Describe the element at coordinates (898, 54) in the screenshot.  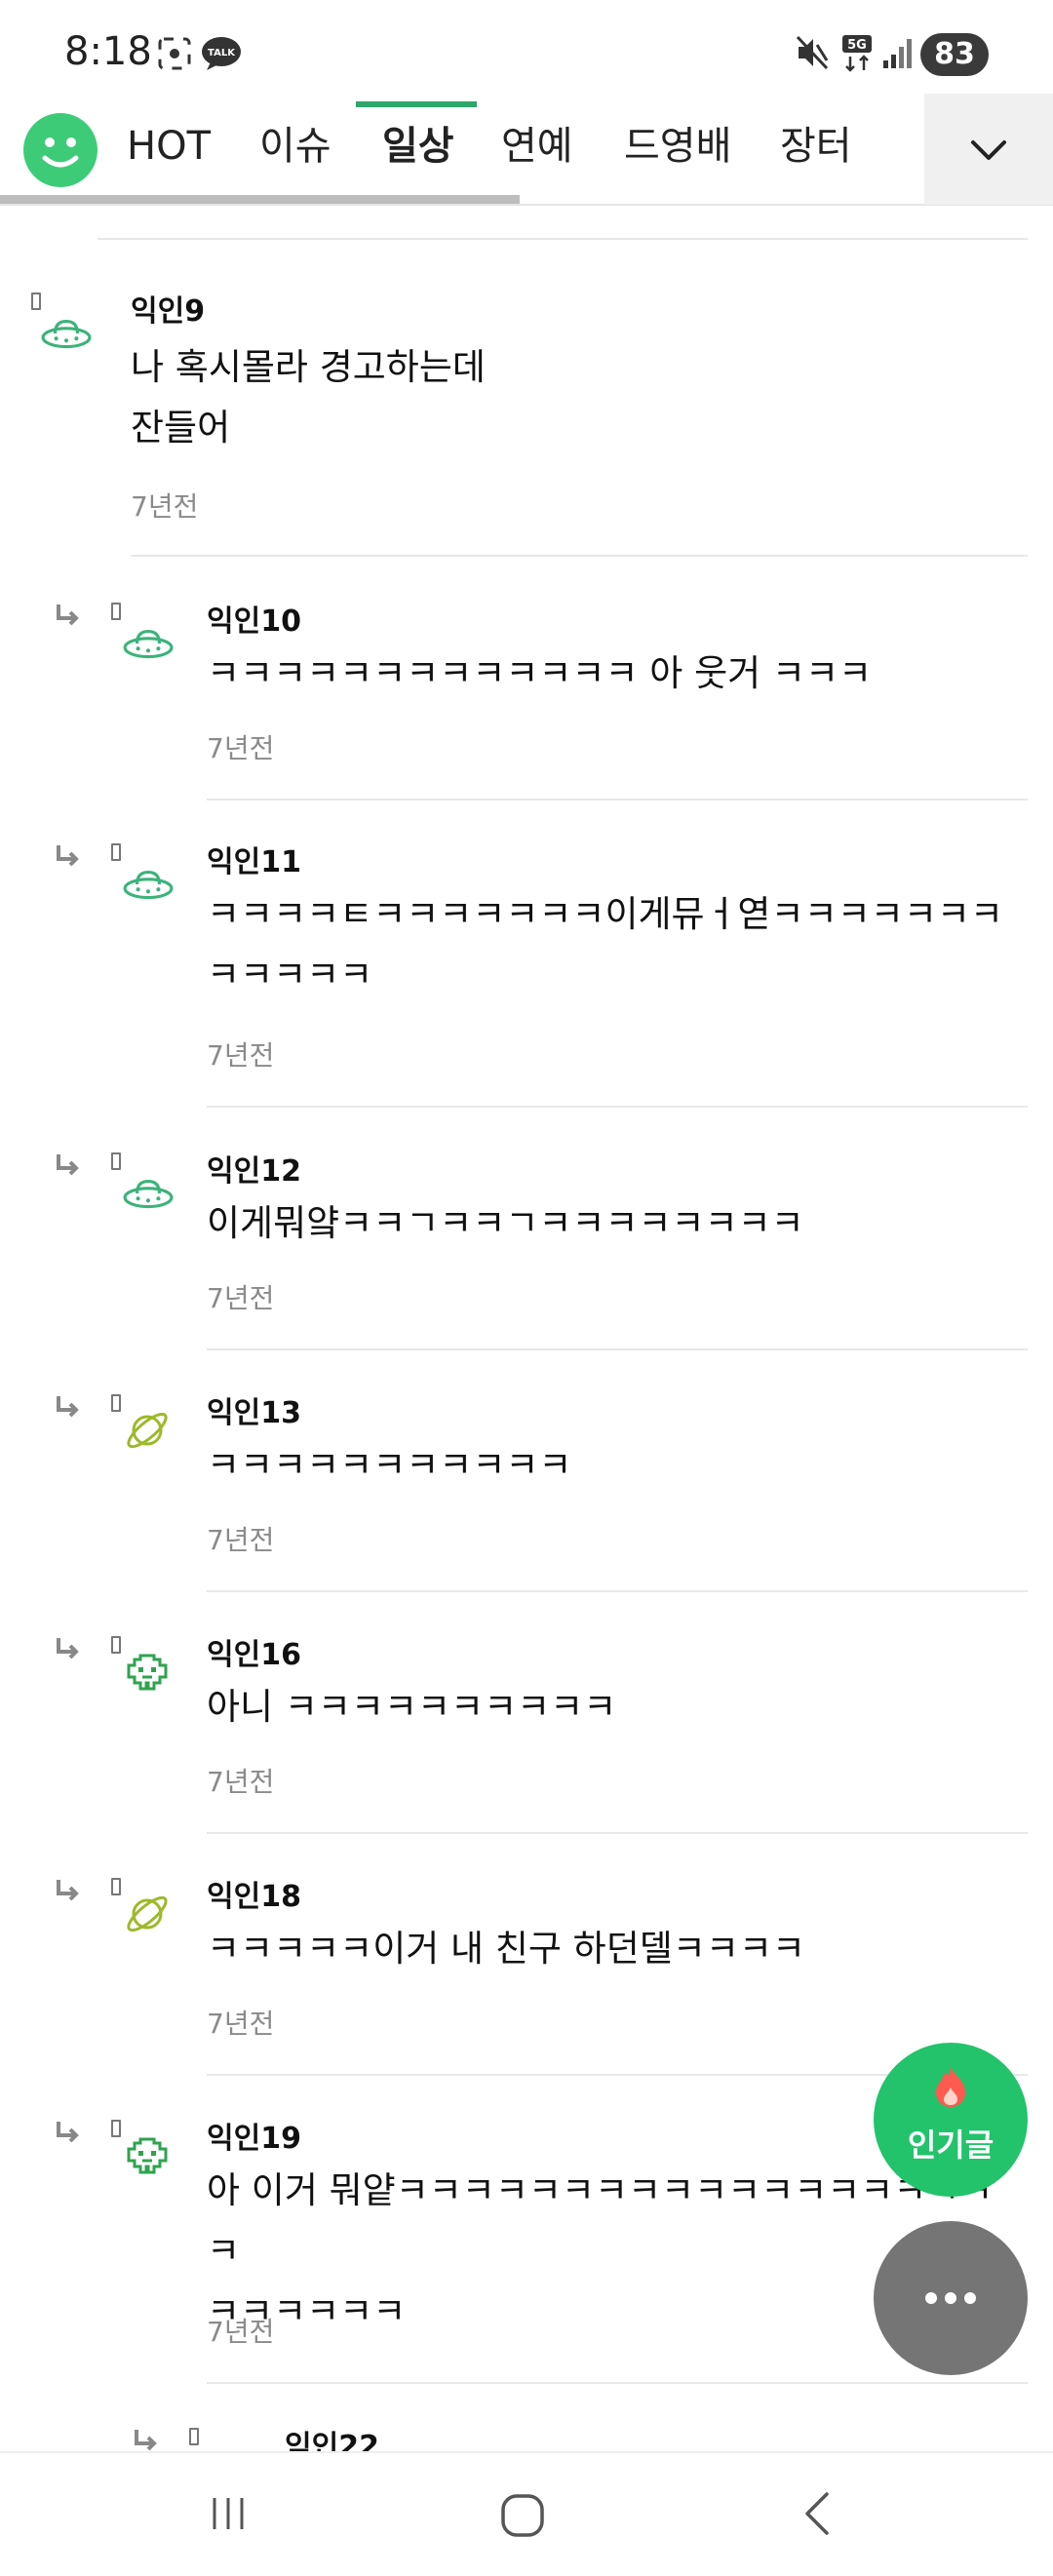
I see `signal-icon` at that location.